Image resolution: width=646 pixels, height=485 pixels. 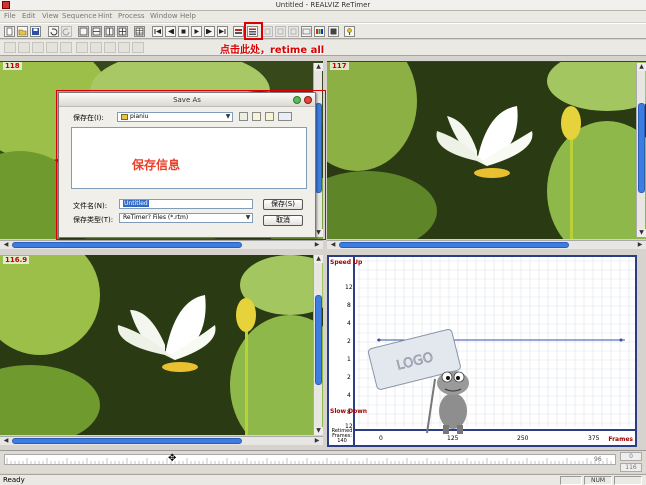 What do you see at coordinates (164, 16) in the screenshot?
I see `menu-window: Window` at bounding box center [164, 16].